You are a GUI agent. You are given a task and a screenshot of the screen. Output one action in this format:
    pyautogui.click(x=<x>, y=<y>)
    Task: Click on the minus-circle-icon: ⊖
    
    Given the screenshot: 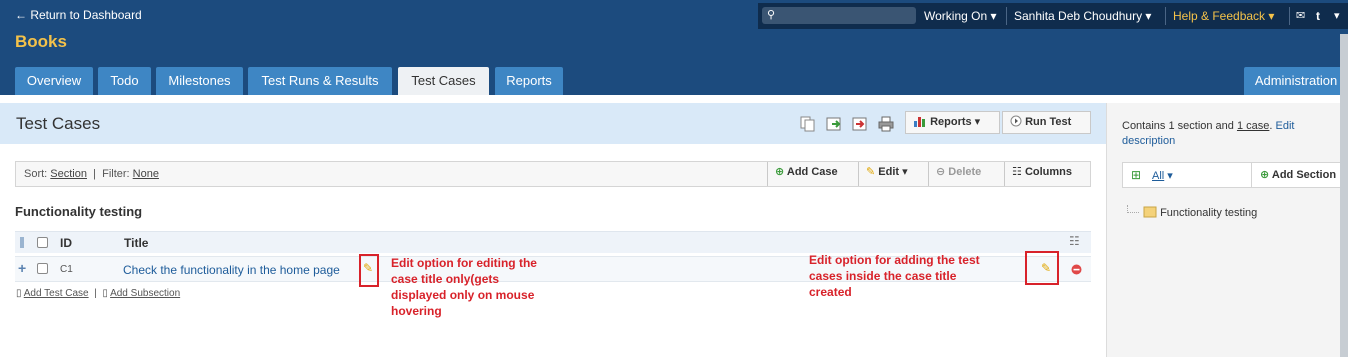 What is the action you would take?
    pyautogui.click(x=941, y=172)
    